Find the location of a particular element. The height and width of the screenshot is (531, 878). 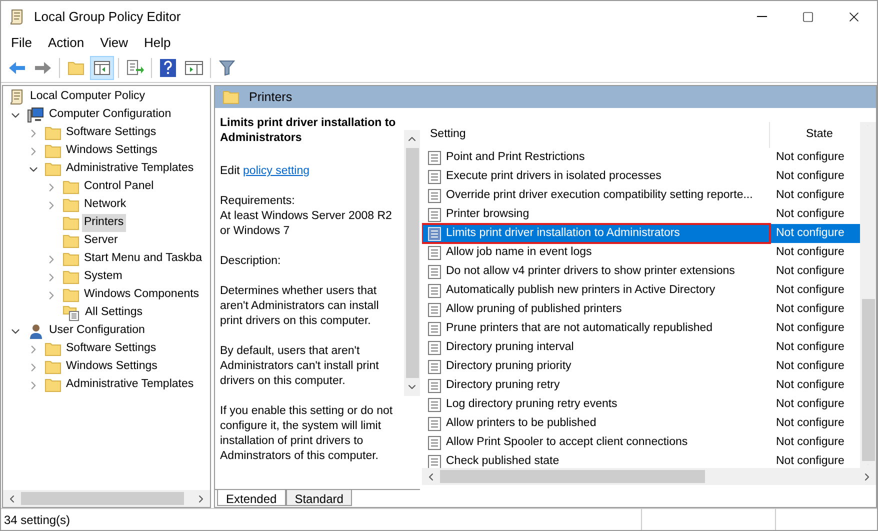

tree-item: Network is located at coordinates (105, 205).